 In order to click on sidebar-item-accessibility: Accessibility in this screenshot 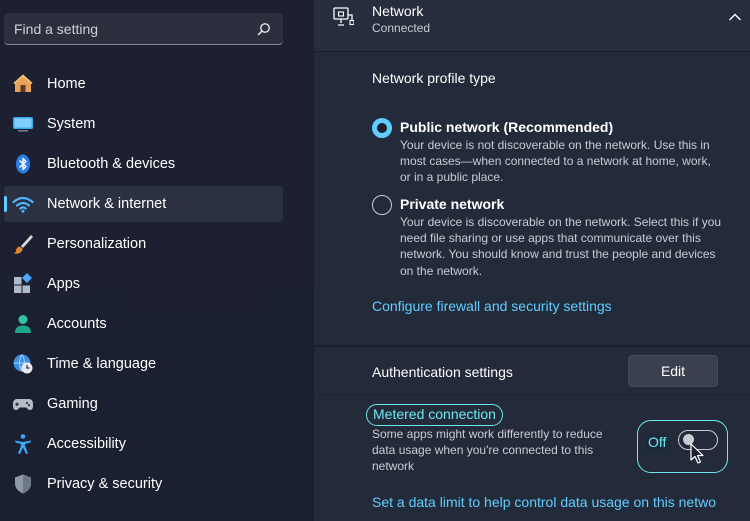, I will do `click(143, 444)`.